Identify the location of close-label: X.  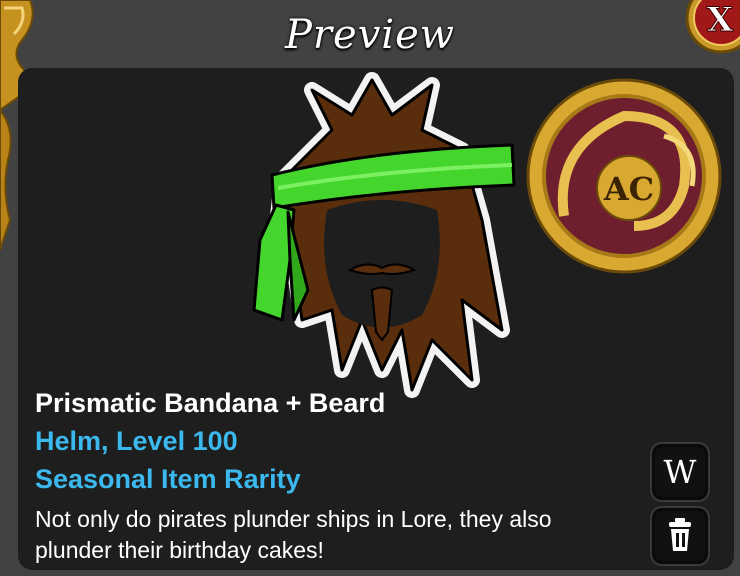
(720, 20).